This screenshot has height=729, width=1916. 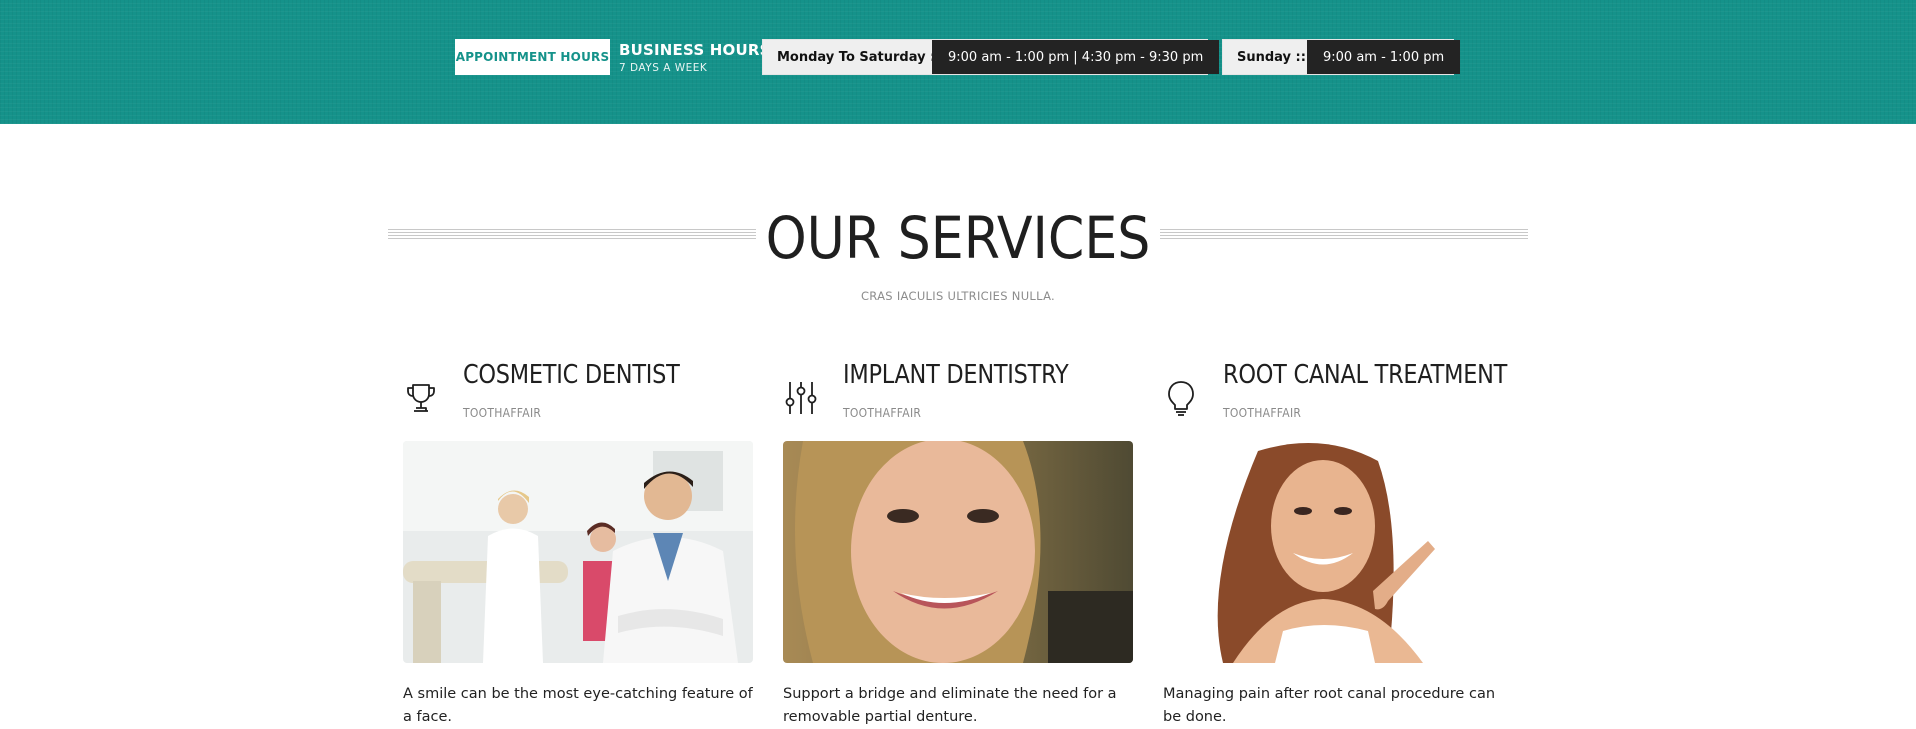 I want to click on hours-day-label: Sunday ::, so click(x=1265, y=57).